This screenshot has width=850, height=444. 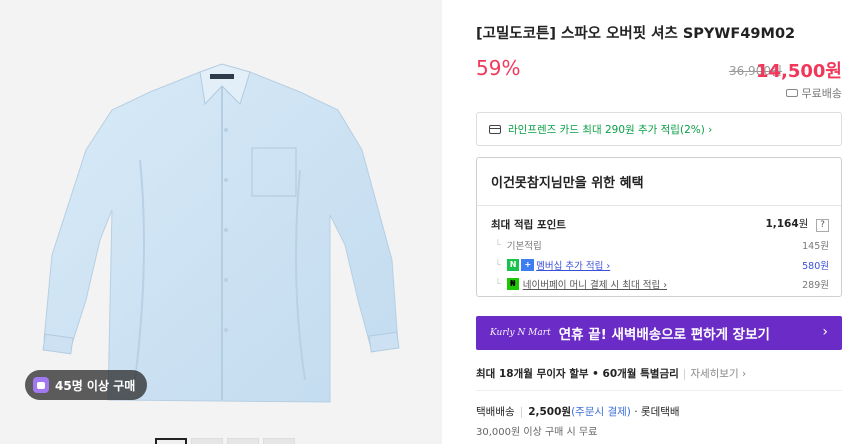 What do you see at coordinates (512, 284) in the screenshot?
I see `naverpay-icon: ₦` at bounding box center [512, 284].